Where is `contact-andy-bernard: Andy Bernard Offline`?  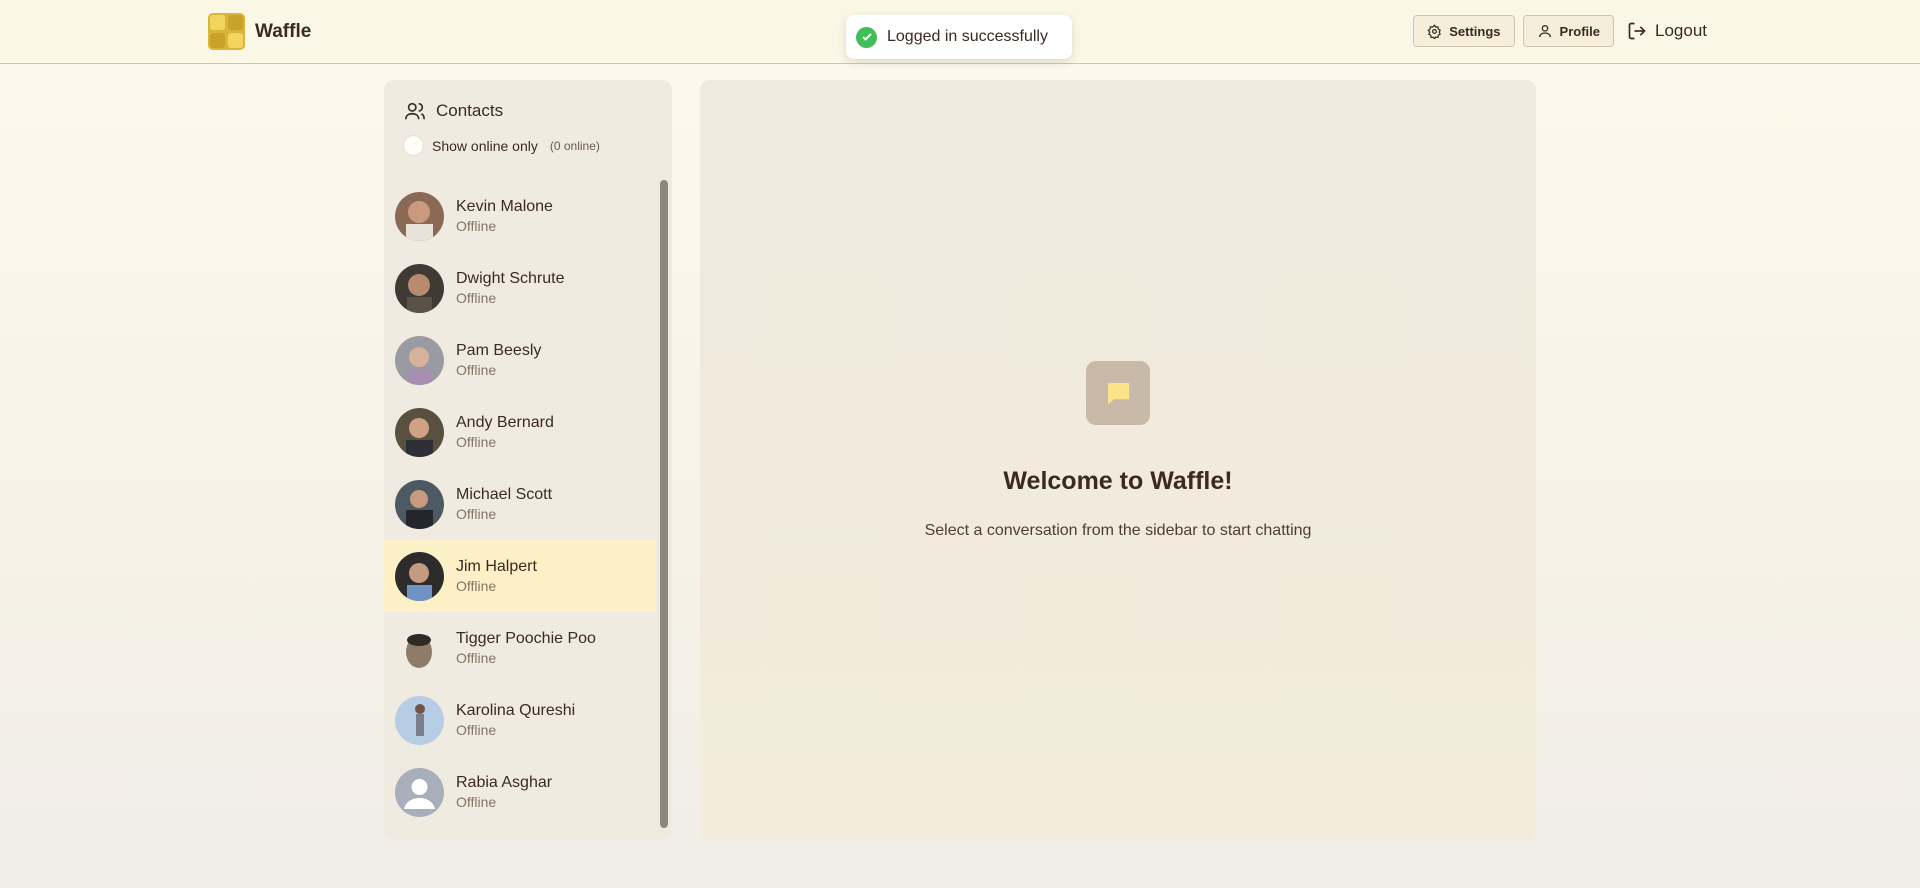 contact-andy-bernard: Andy Bernard Offline is located at coordinates (520, 432).